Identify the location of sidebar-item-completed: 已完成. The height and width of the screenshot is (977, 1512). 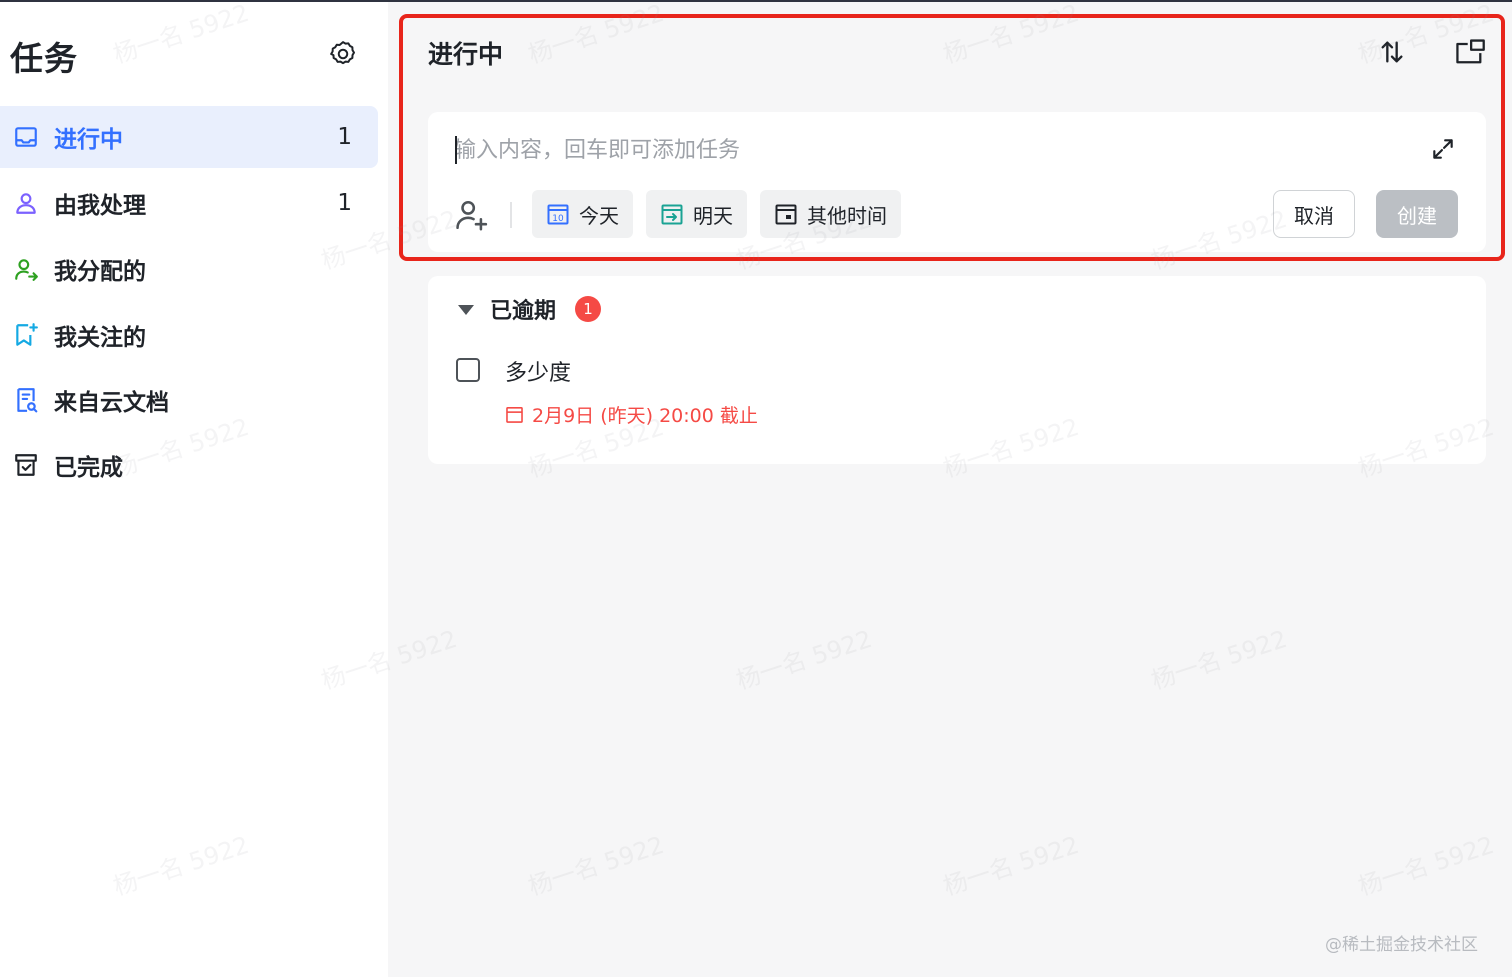
(189, 465).